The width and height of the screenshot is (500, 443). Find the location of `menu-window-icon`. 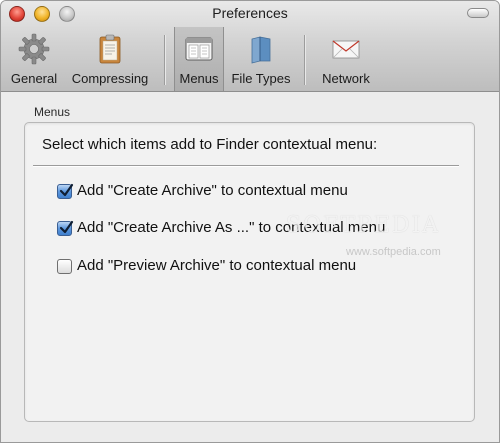

menu-window-icon is located at coordinates (199, 49).